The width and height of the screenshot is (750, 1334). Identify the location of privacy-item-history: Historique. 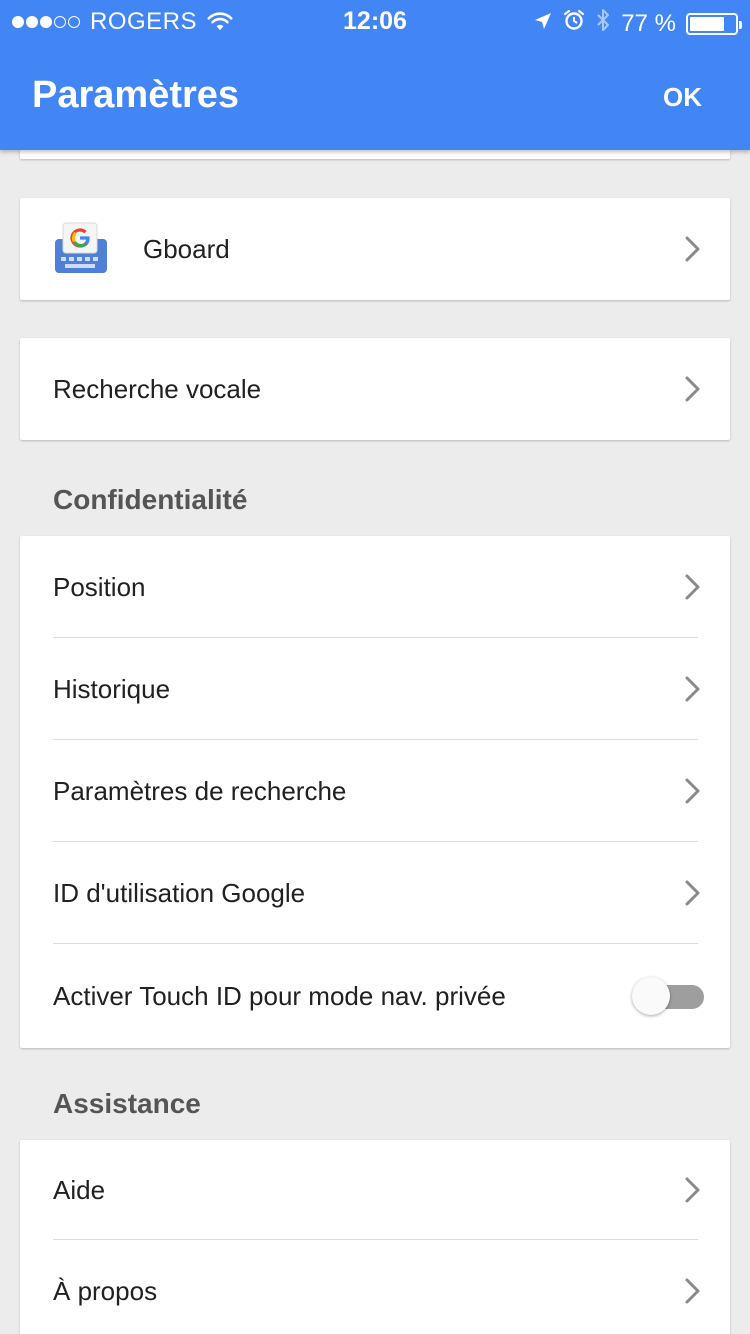
(375, 689).